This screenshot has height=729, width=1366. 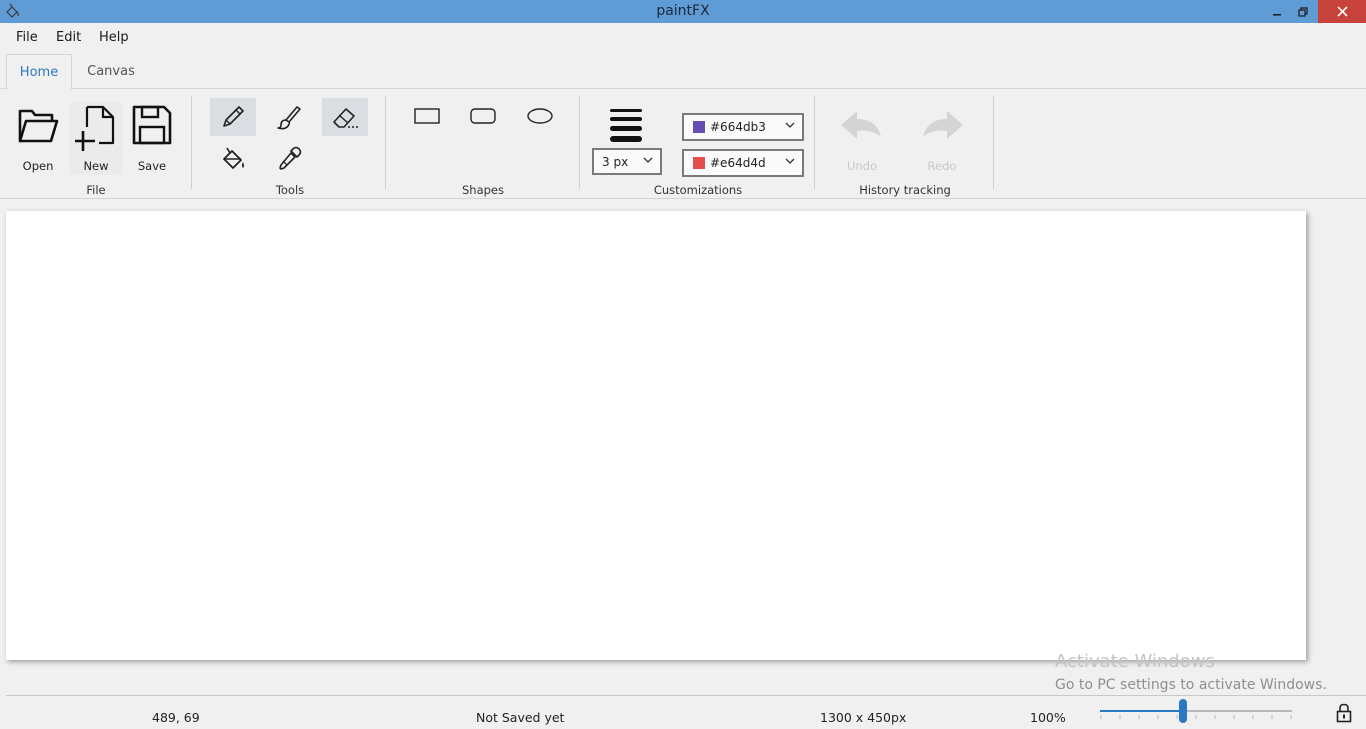 I want to click on stroke-size-dropdown: 3 px, so click(x=627, y=161).